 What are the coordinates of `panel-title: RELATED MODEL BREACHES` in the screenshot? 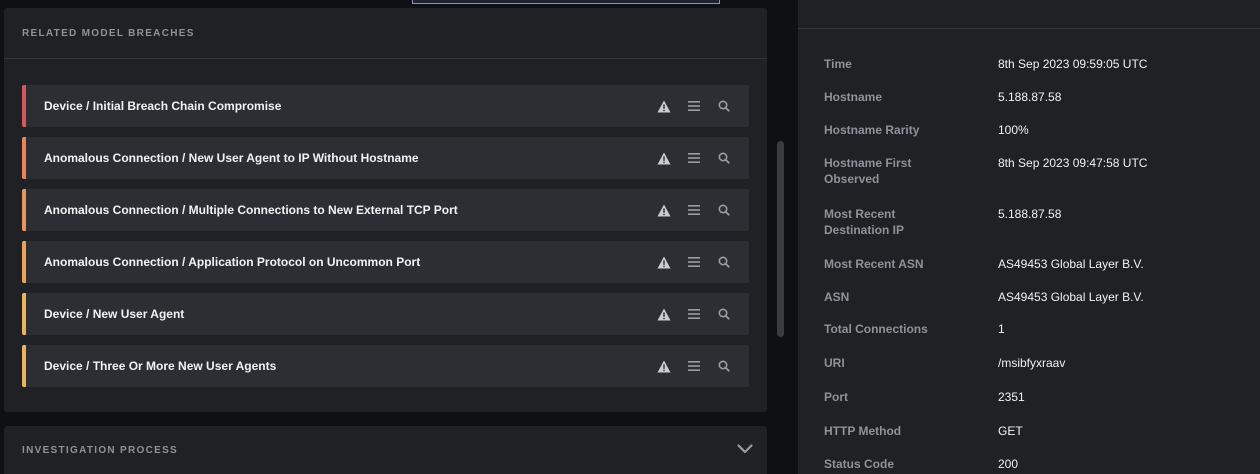 It's located at (108, 33).